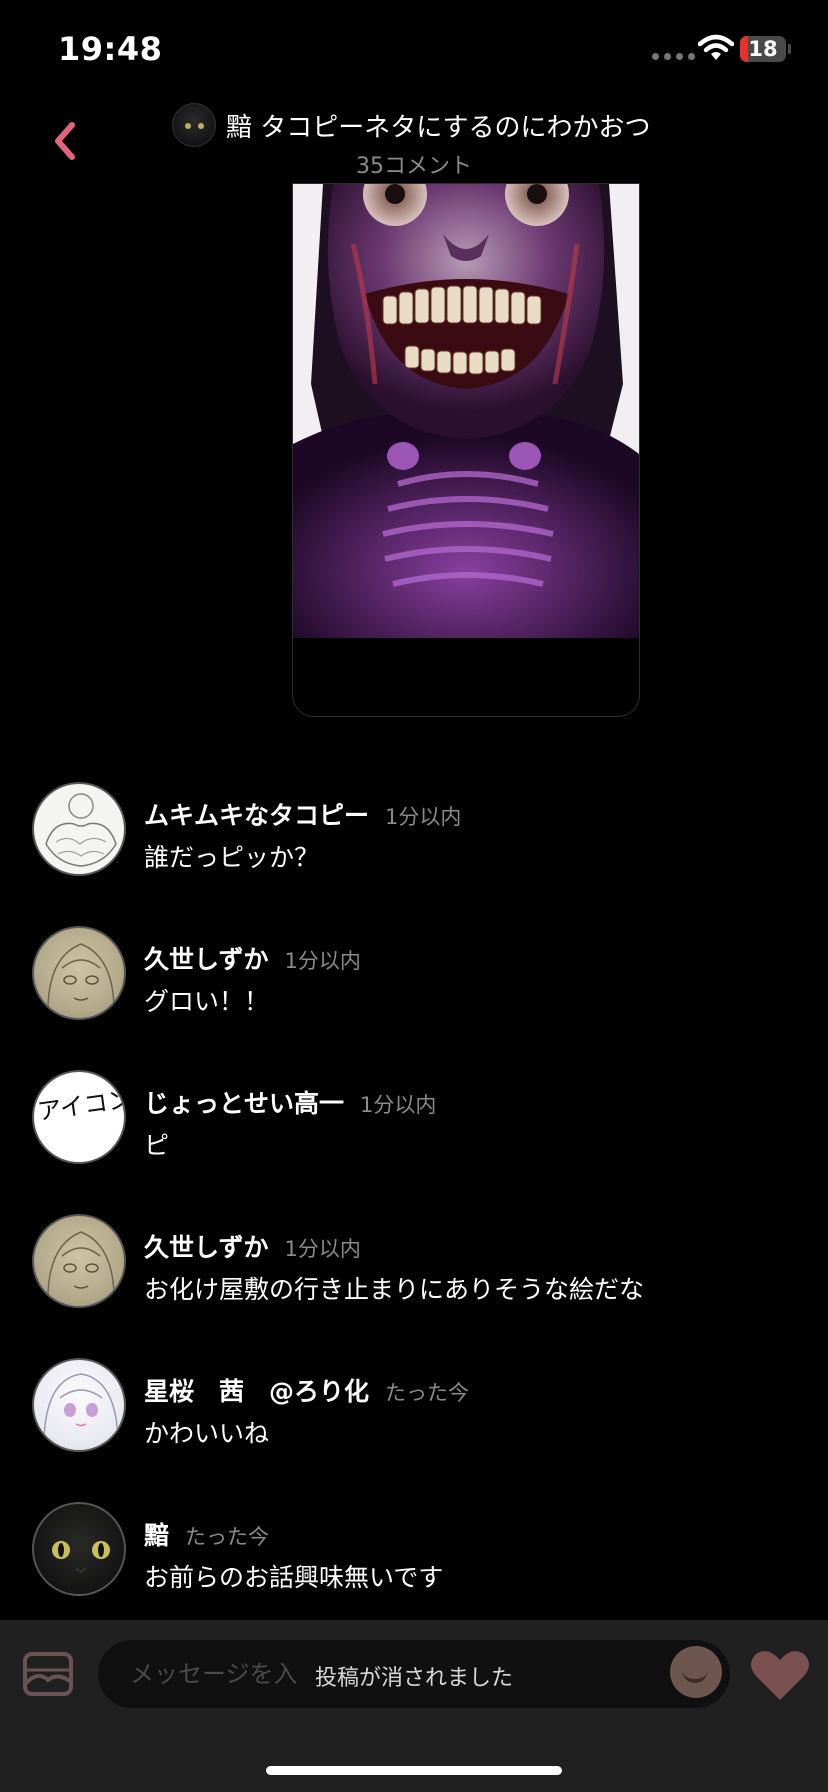  Describe the element at coordinates (673, 56) in the screenshot. I see `signal-icon` at that location.